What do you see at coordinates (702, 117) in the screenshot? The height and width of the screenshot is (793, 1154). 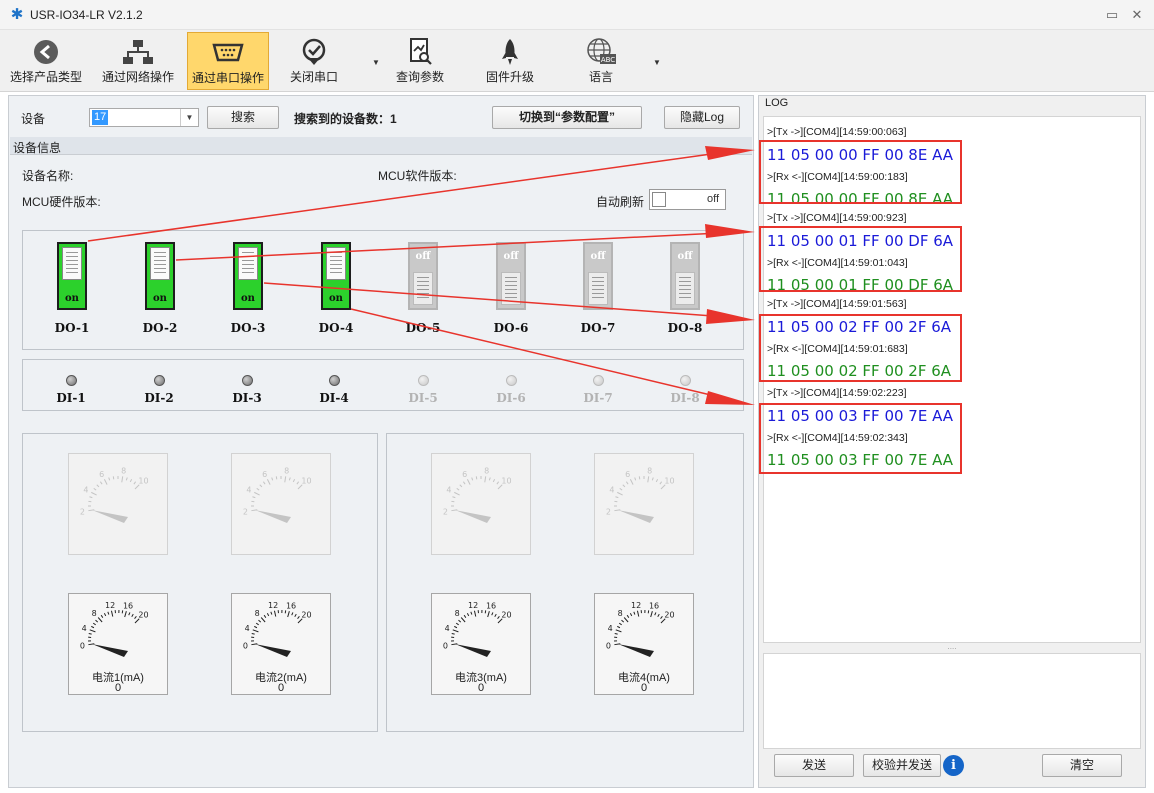 I see `hide-log-button: 隐藏Log` at bounding box center [702, 117].